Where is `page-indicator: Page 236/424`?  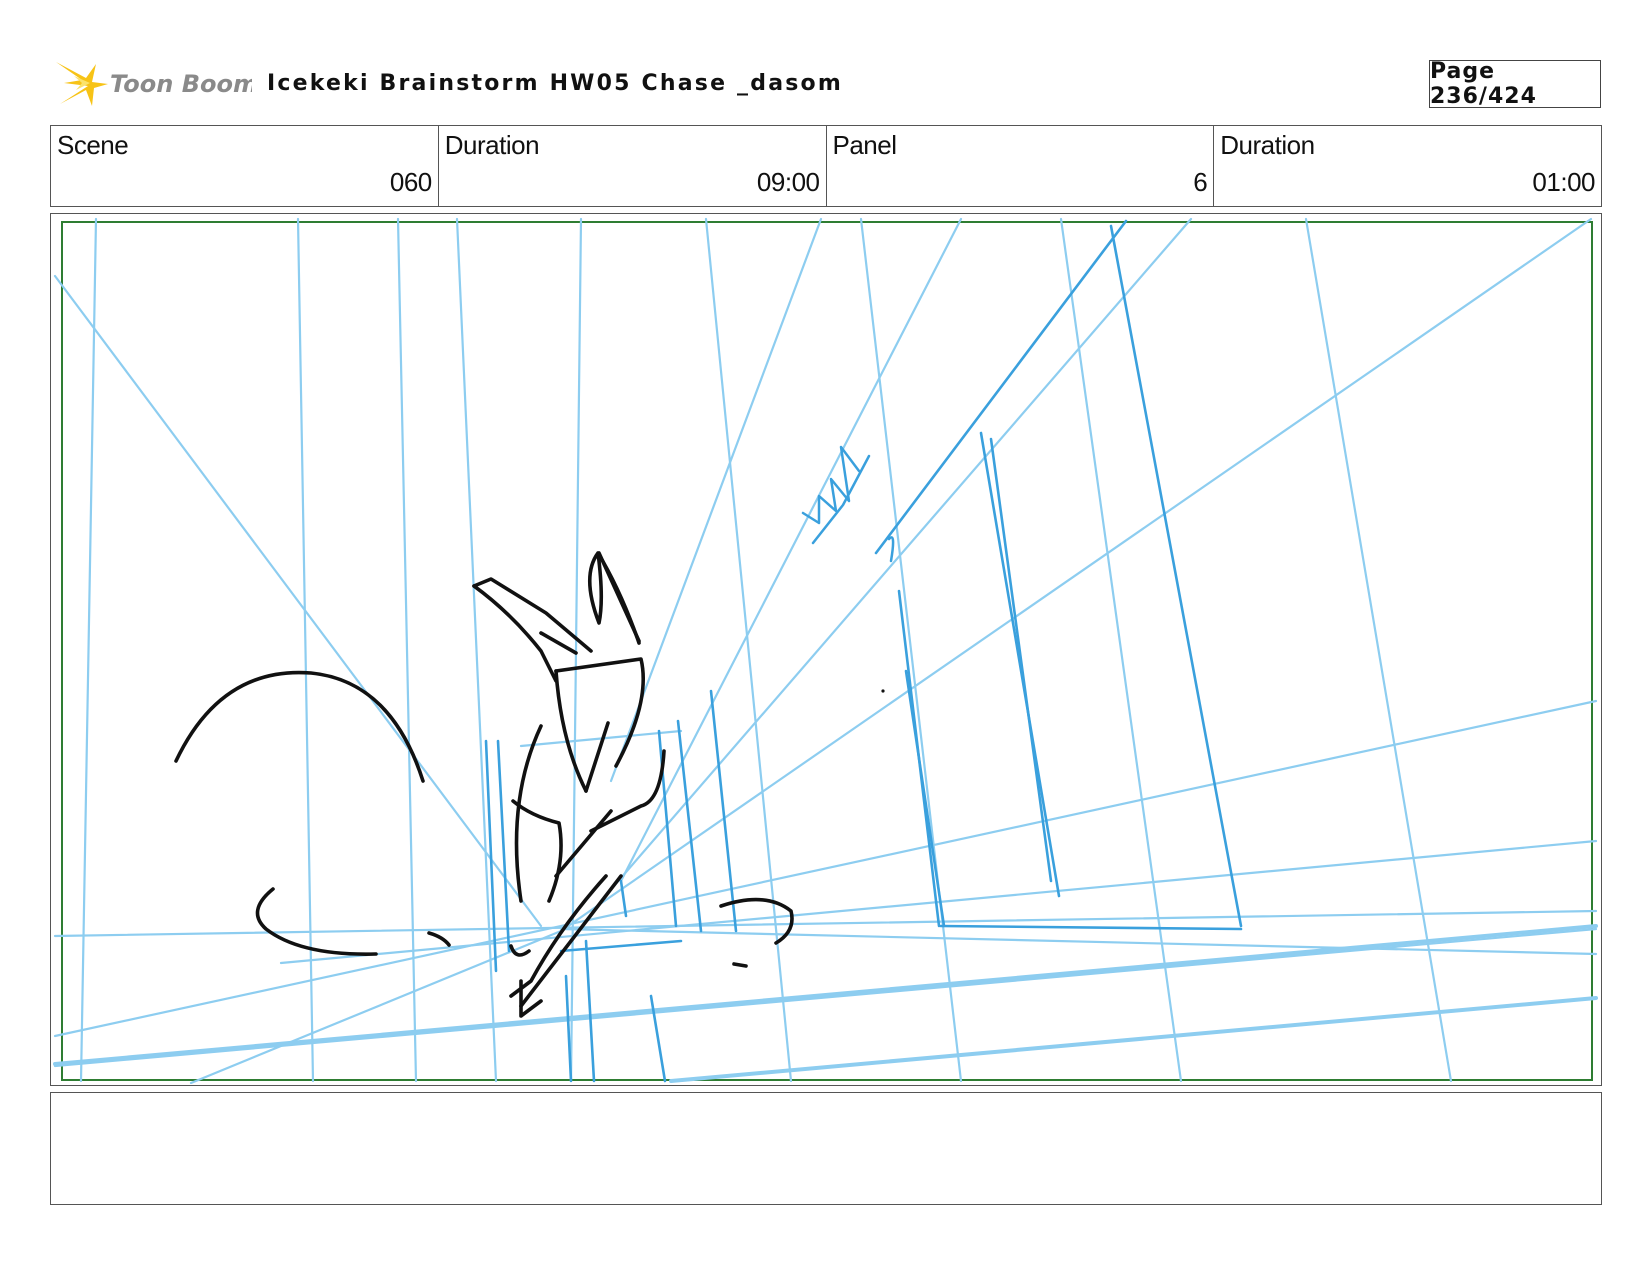
page-indicator: Page 236/424 is located at coordinates (1515, 84).